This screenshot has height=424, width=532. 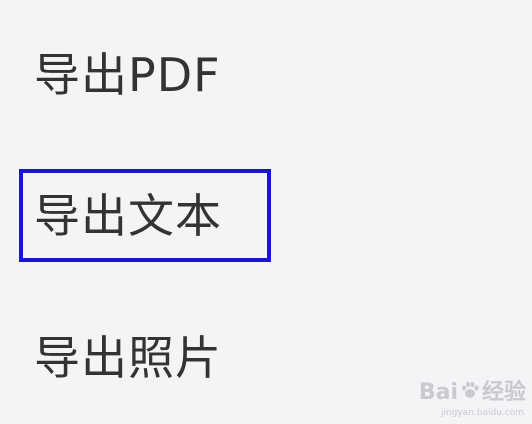 I want to click on menu-item-export-pdf: 导出PDF, so click(x=127, y=75).